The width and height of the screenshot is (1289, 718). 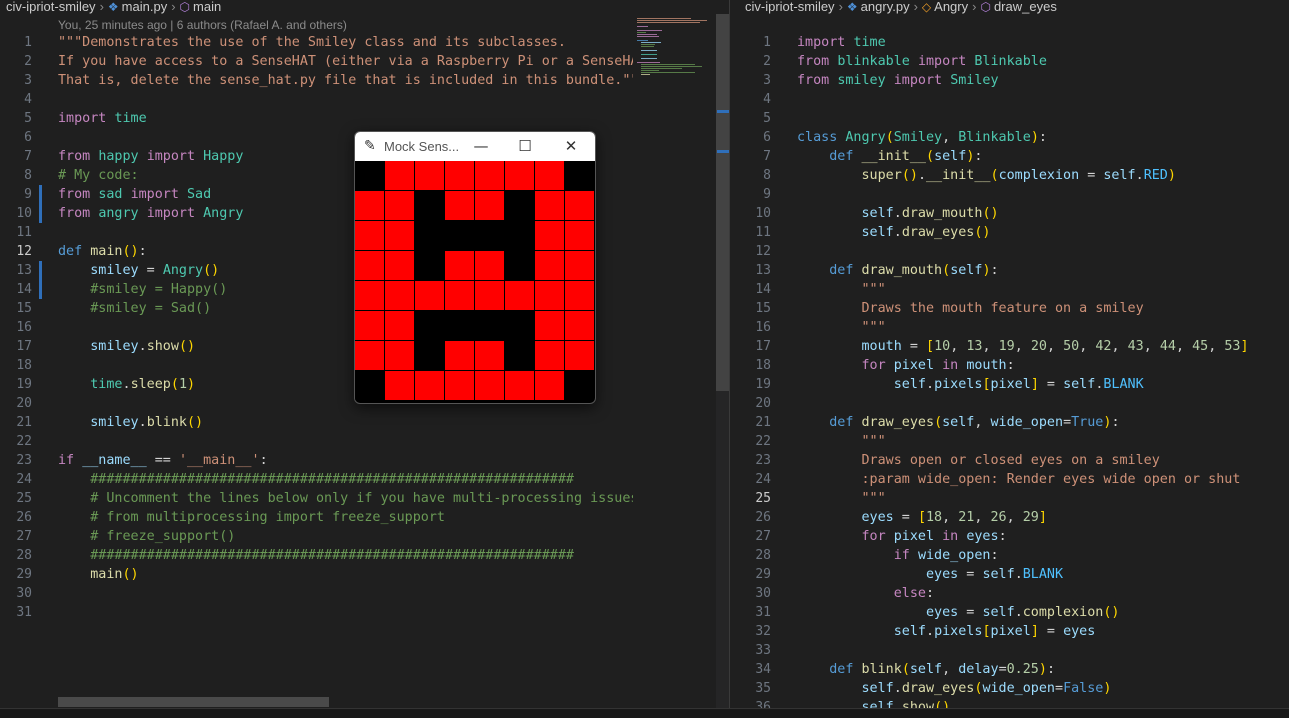 I want to click on line-text: time.sleep(1), so click(x=126, y=384).